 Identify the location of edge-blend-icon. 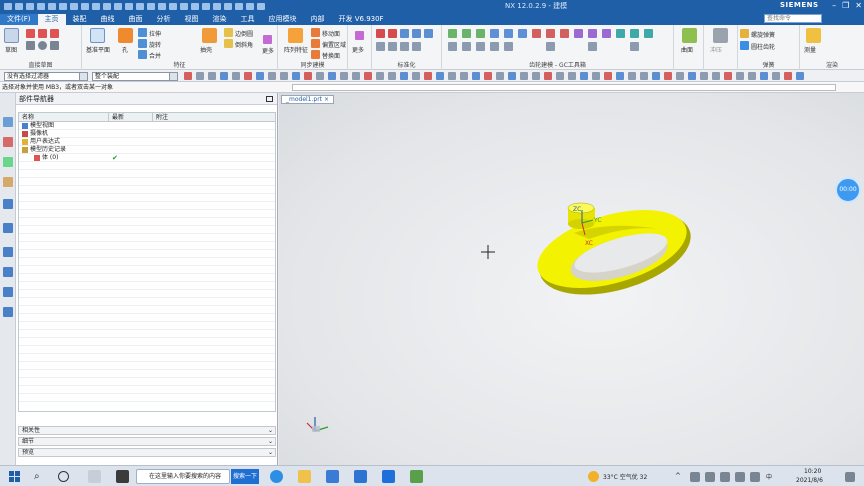
(228, 32).